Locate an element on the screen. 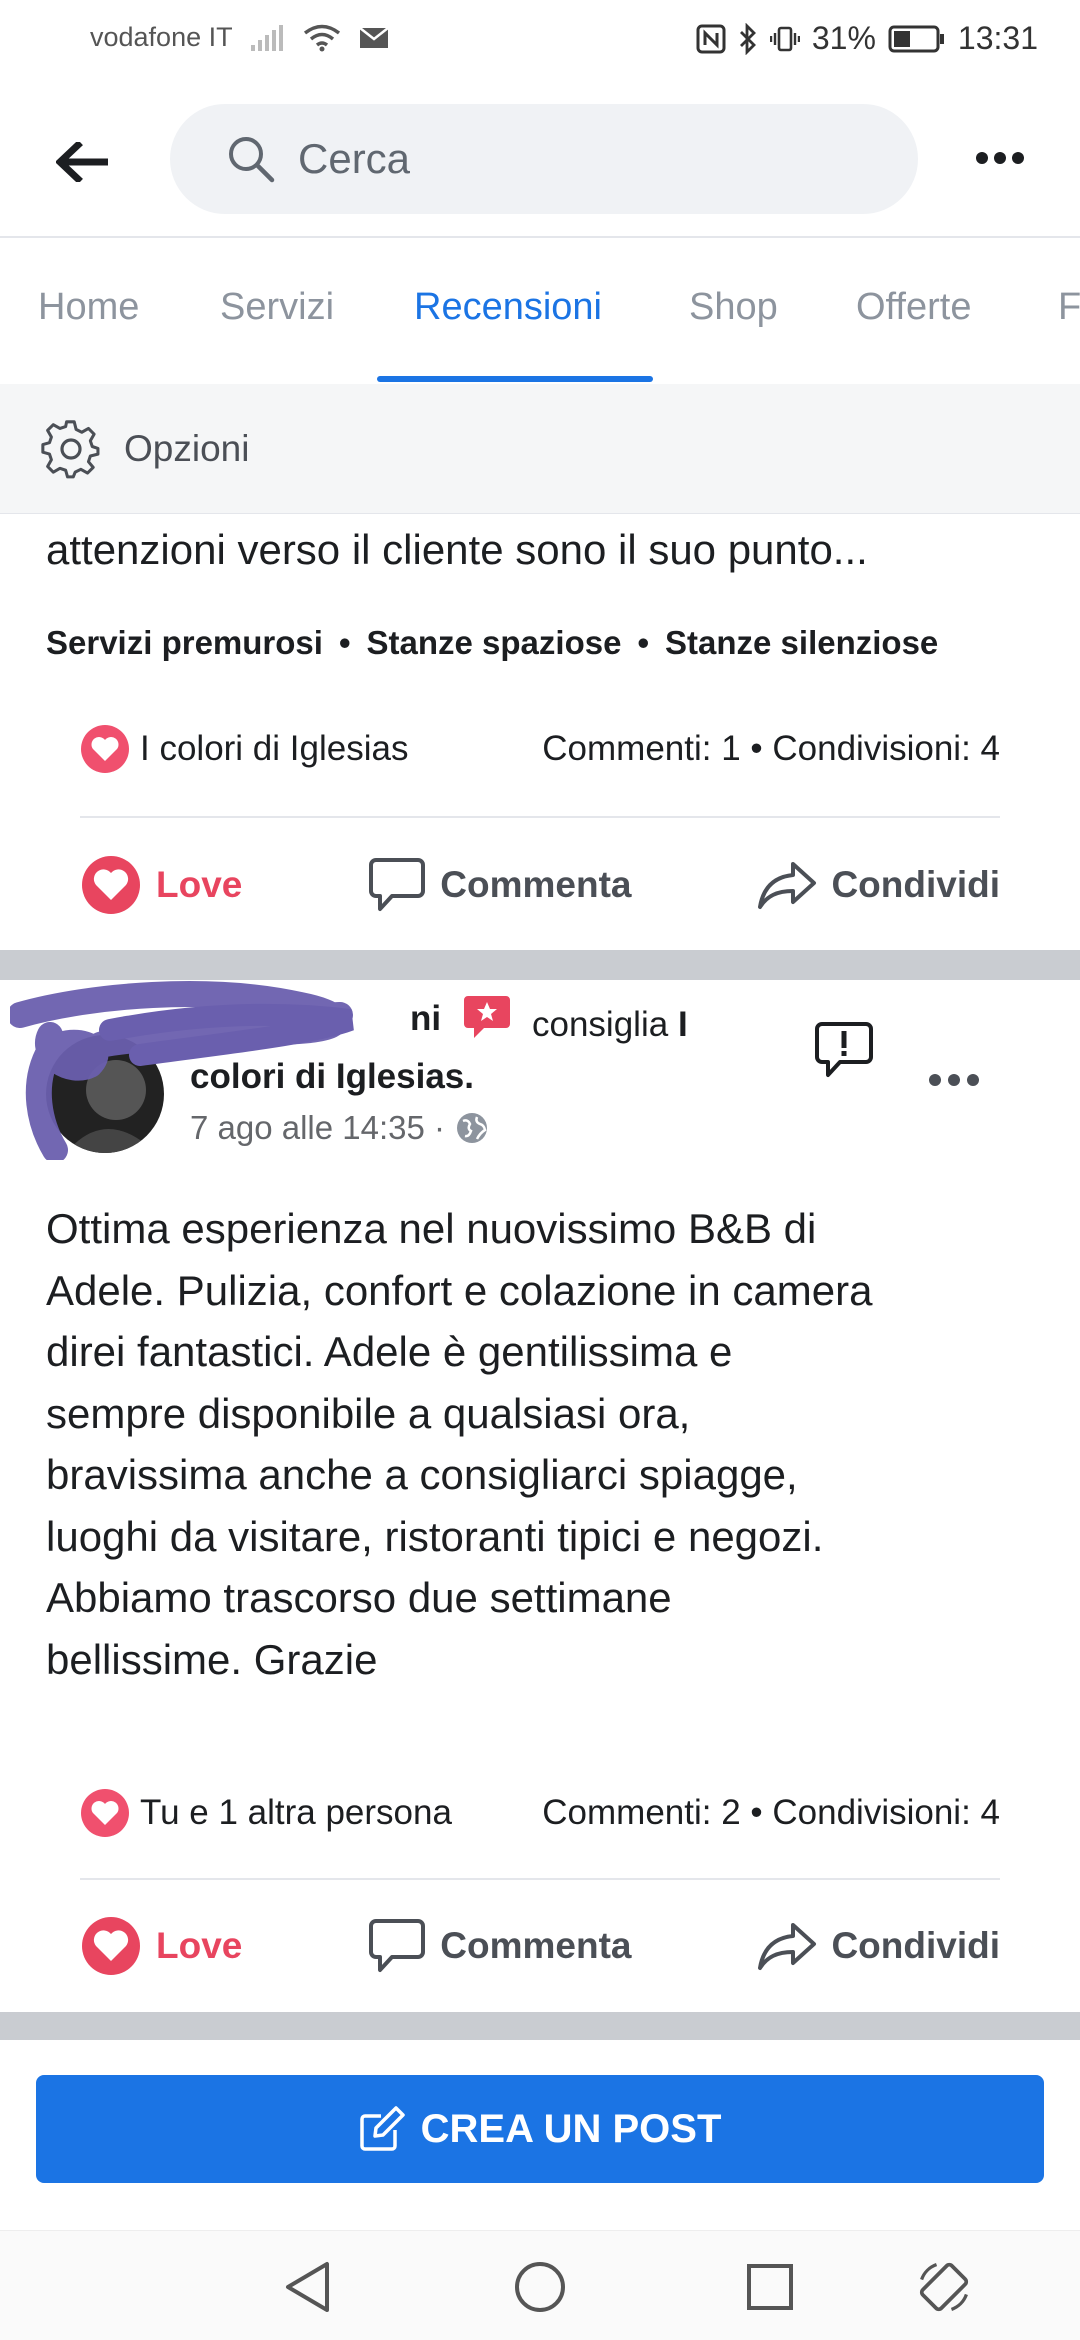 The height and width of the screenshot is (2340, 1080). clock: 13:31 is located at coordinates (997, 38).